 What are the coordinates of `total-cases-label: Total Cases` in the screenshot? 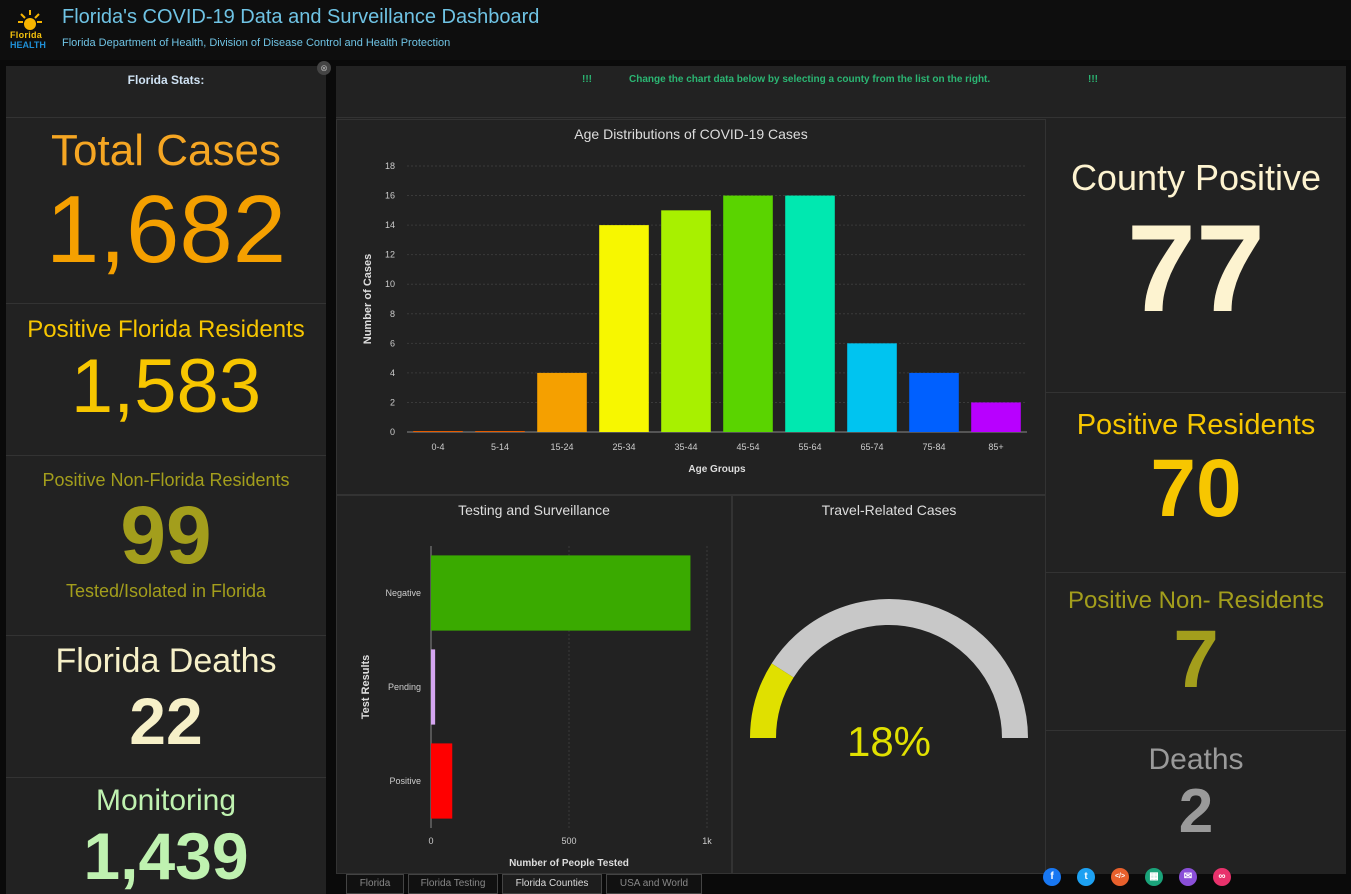 It's located at (166, 150).